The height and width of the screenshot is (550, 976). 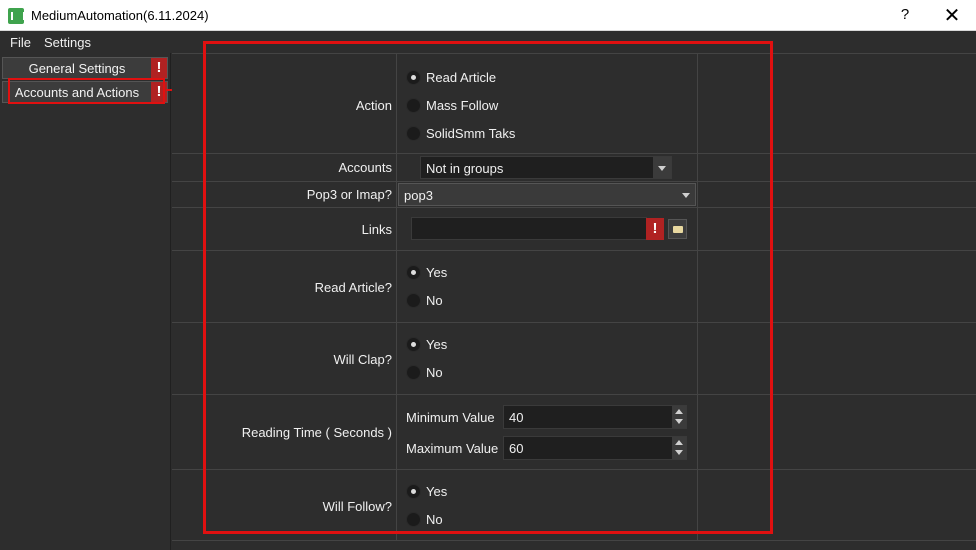 What do you see at coordinates (120, 15) in the screenshot?
I see `window-title: MediumAutomation(6.11.2024)` at bounding box center [120, 15].